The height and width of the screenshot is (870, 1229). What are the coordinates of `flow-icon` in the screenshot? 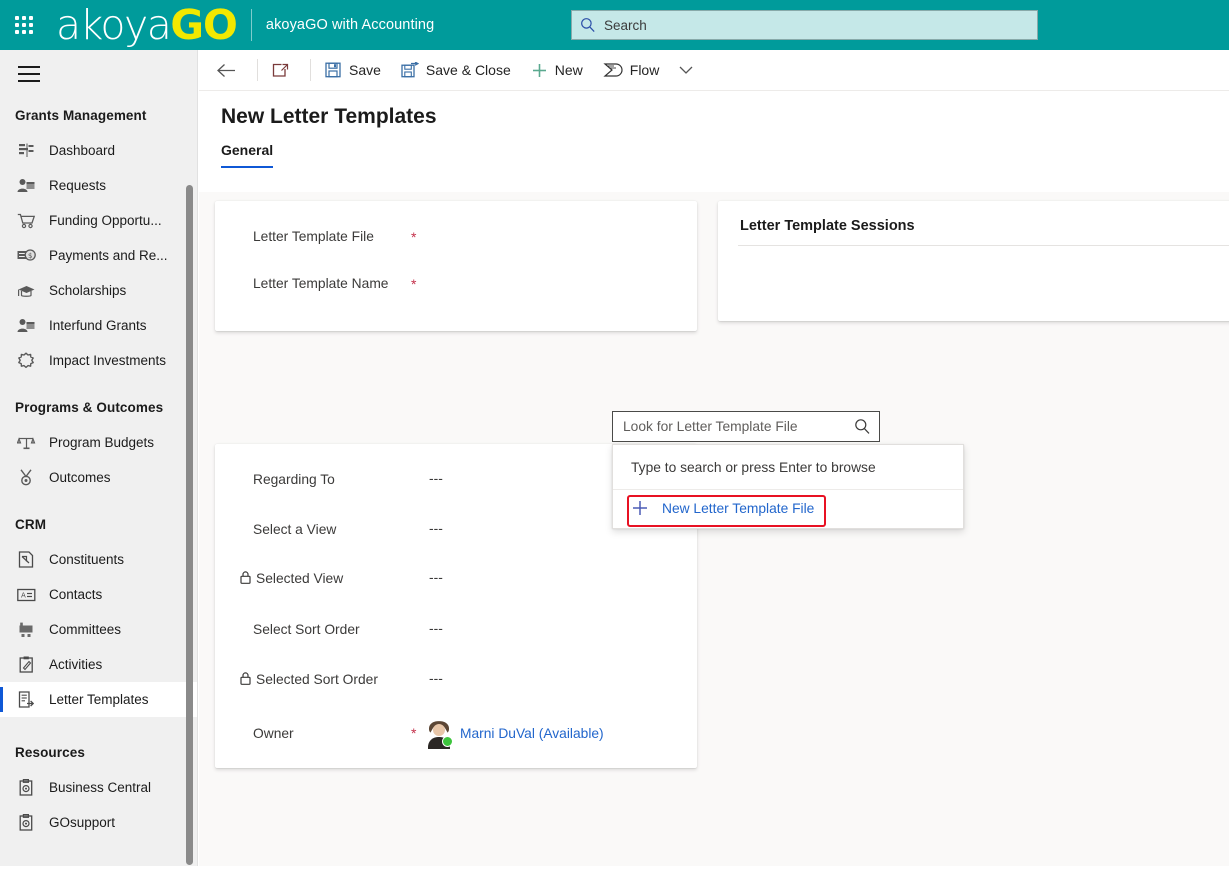 It's located at (613, 70).